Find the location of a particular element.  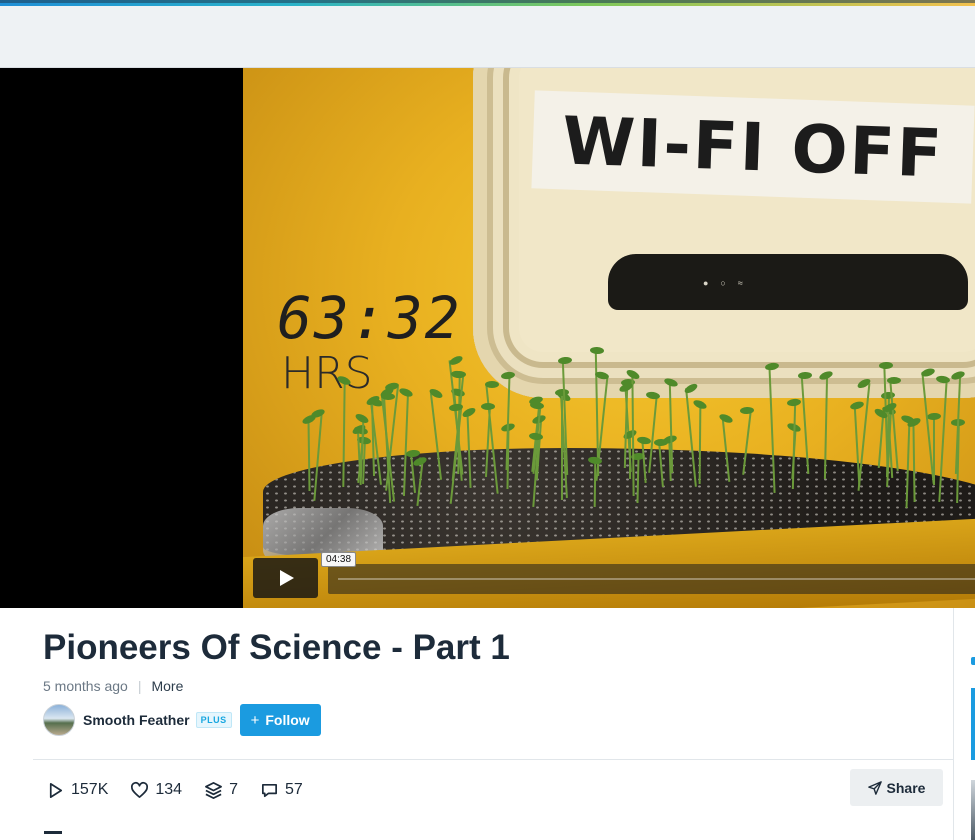

more-link: More is located at coordinates (167, 686).